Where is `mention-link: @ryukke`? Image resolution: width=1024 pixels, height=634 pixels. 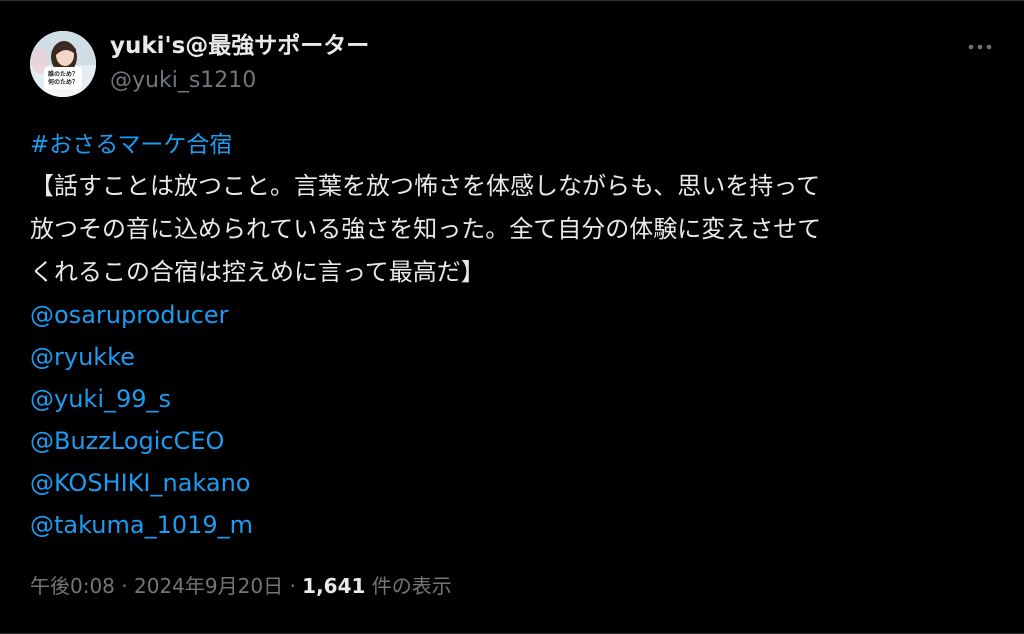 mention-link: @ryukke is located at coordinates (515, 357).